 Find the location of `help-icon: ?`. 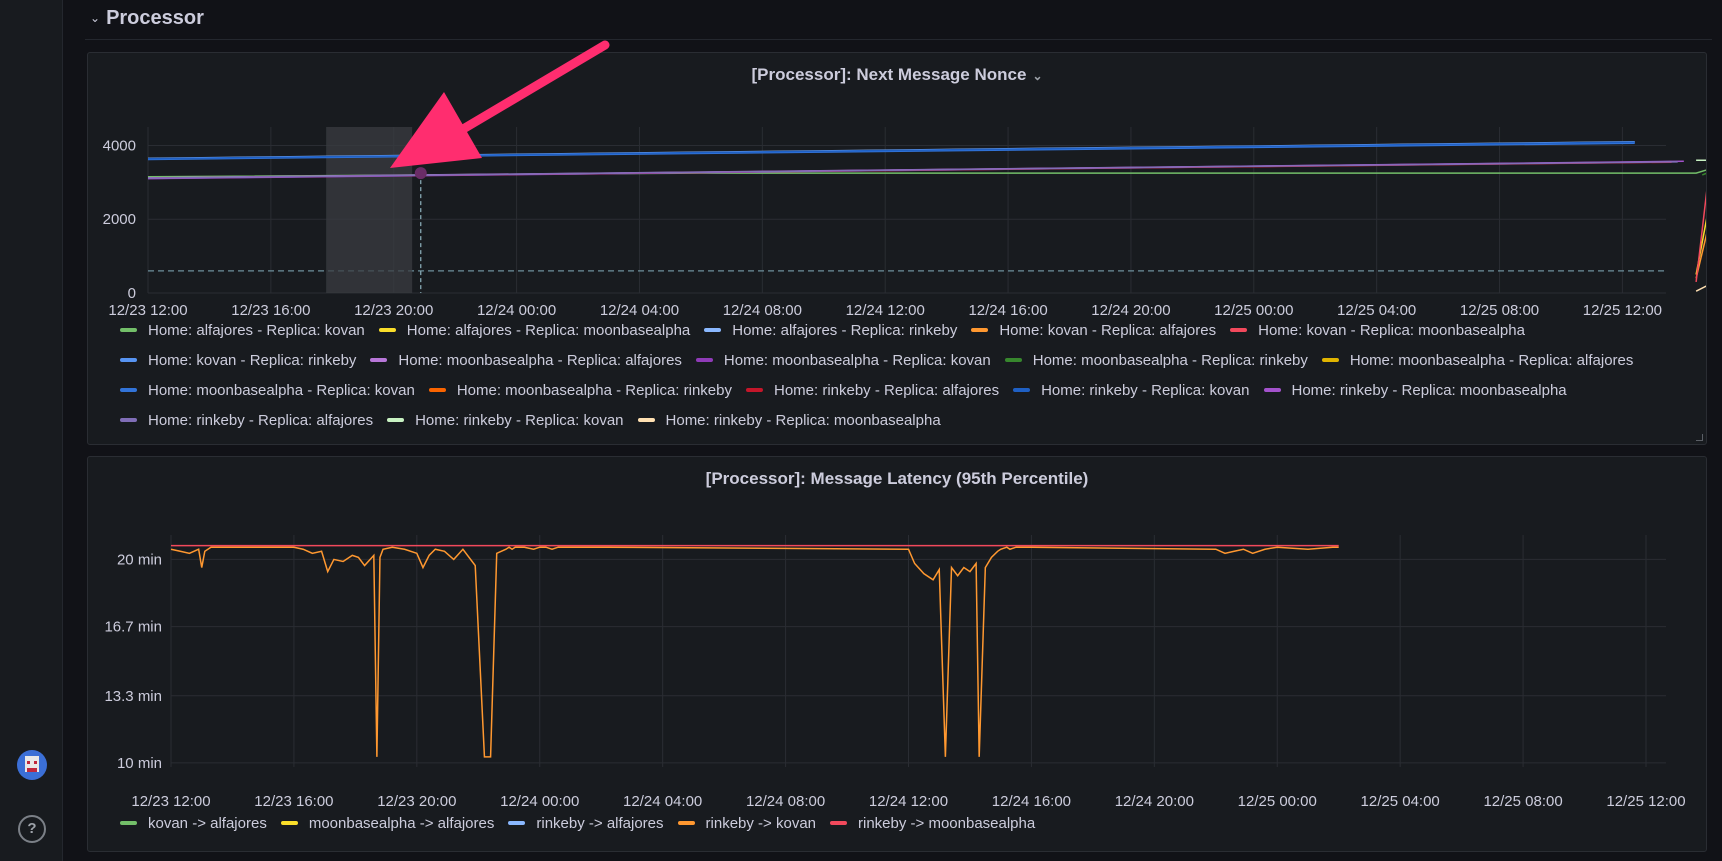

help-icon: ? is located at coordinates (32, 829).